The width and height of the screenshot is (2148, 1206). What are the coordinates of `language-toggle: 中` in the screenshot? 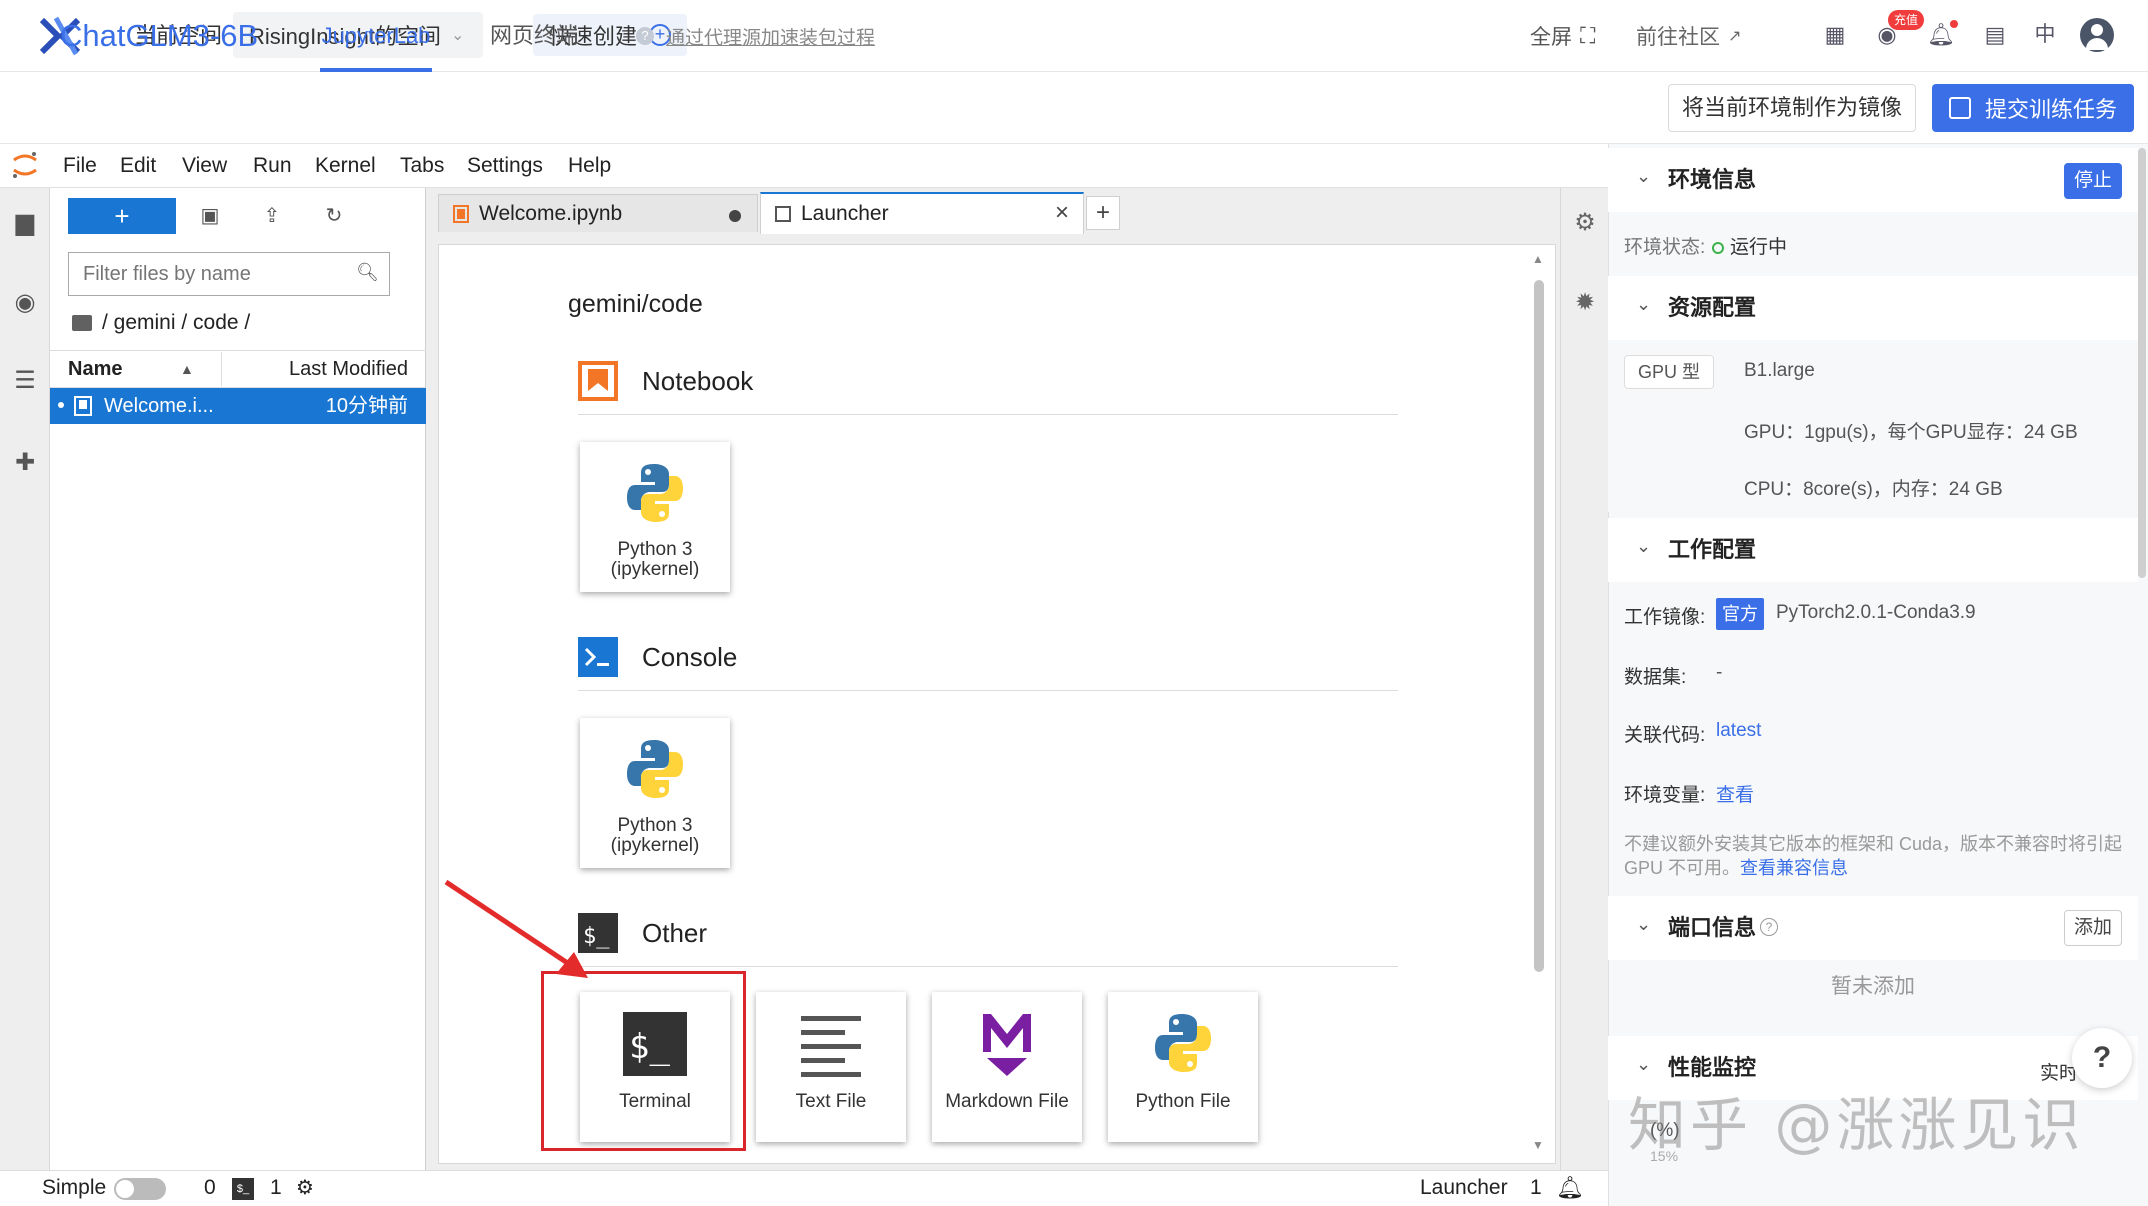 It's located at (2045, 35).